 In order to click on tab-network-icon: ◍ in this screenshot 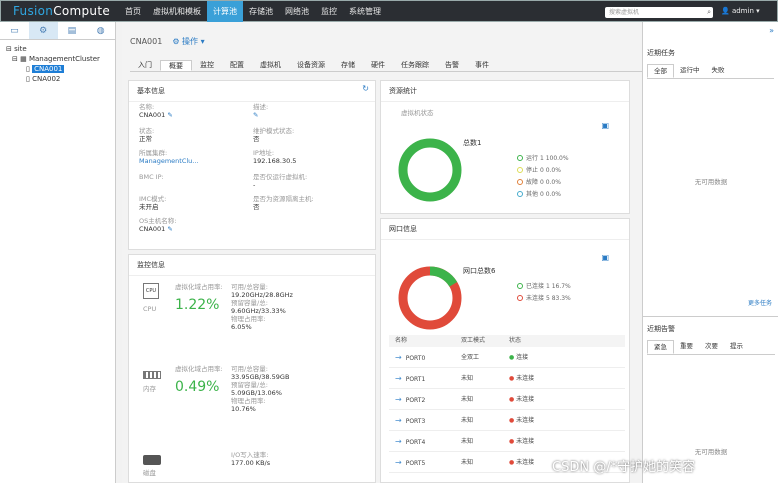, I will do `click(100, 30)`.